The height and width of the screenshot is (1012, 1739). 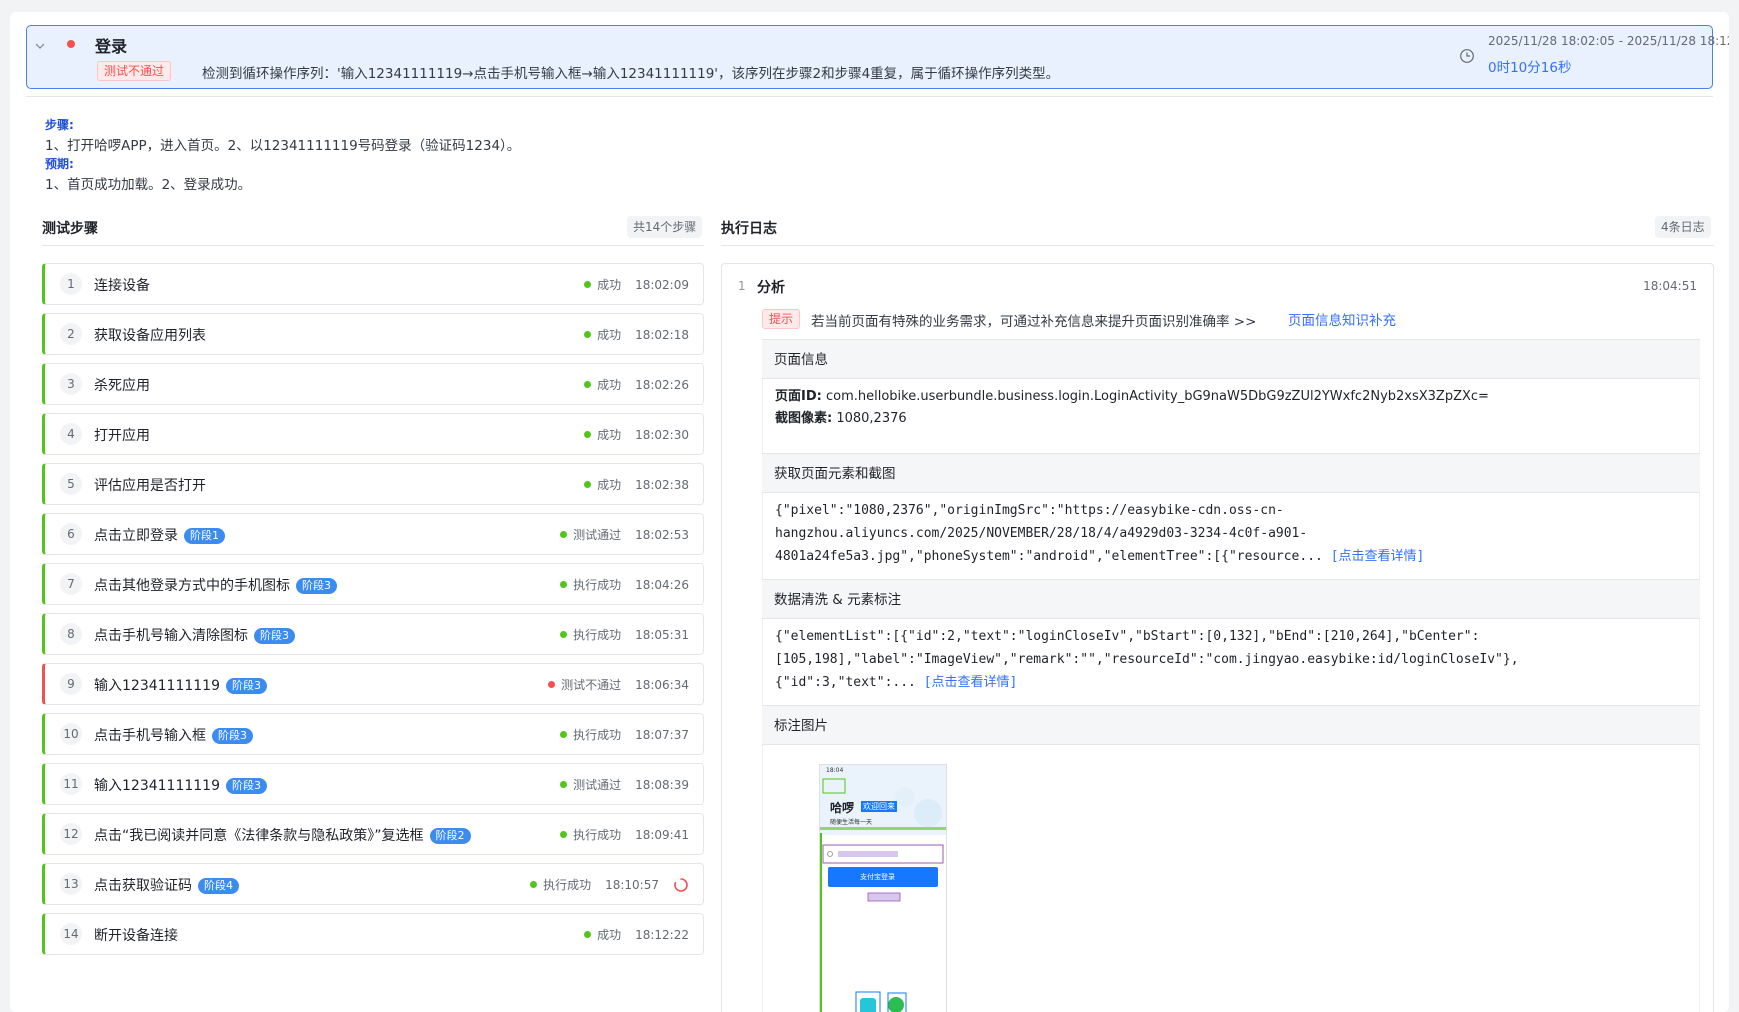 I want to click on step-time: 18:04:26, so click(x=662, y=584).